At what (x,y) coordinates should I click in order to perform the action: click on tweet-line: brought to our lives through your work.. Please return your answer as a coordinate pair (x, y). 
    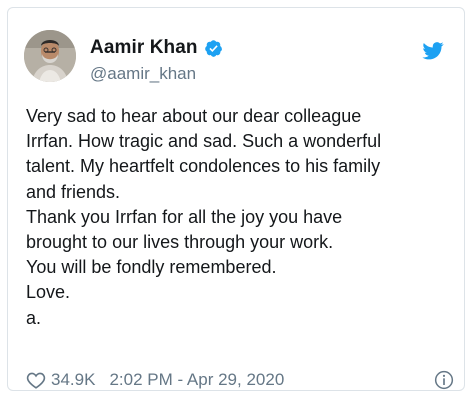
    Looking at the image, I should click on (180, 242).